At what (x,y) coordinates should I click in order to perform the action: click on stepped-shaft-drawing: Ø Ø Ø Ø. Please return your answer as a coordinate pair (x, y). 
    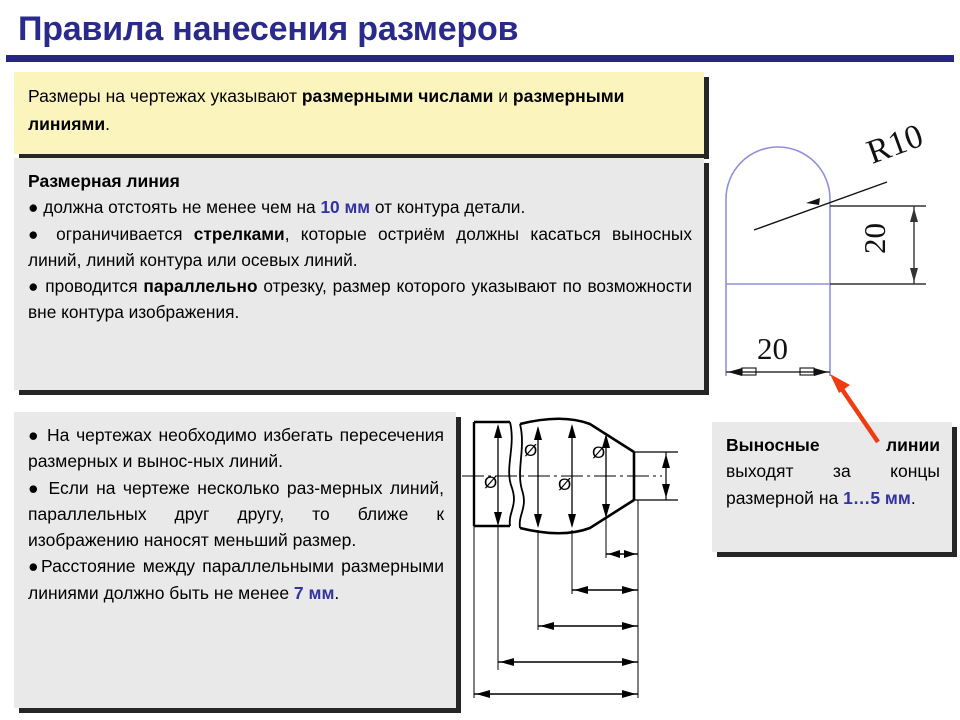
    Looking at the image, I should click on (590, 560).